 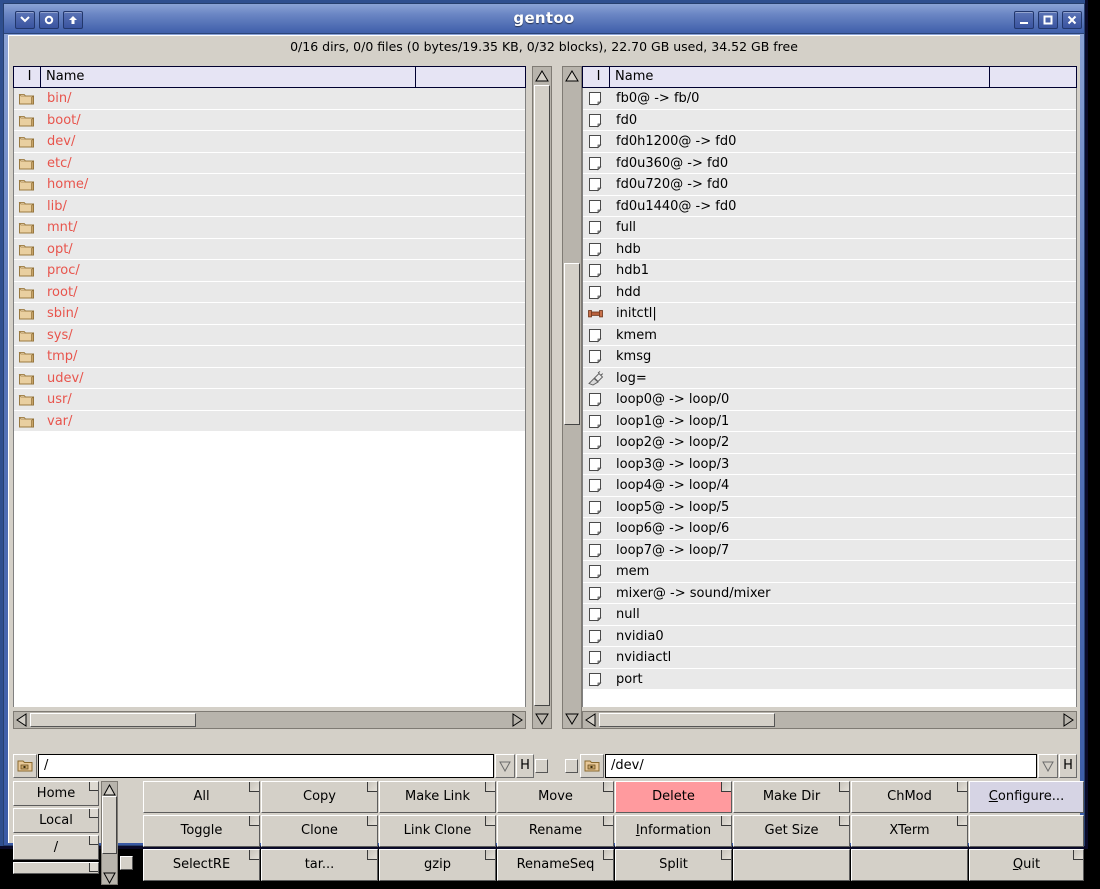 What do you see at coordinates (437, 865) in the screenshot?
I see `gzip-button: gzip` at bounding box center [437, 865].